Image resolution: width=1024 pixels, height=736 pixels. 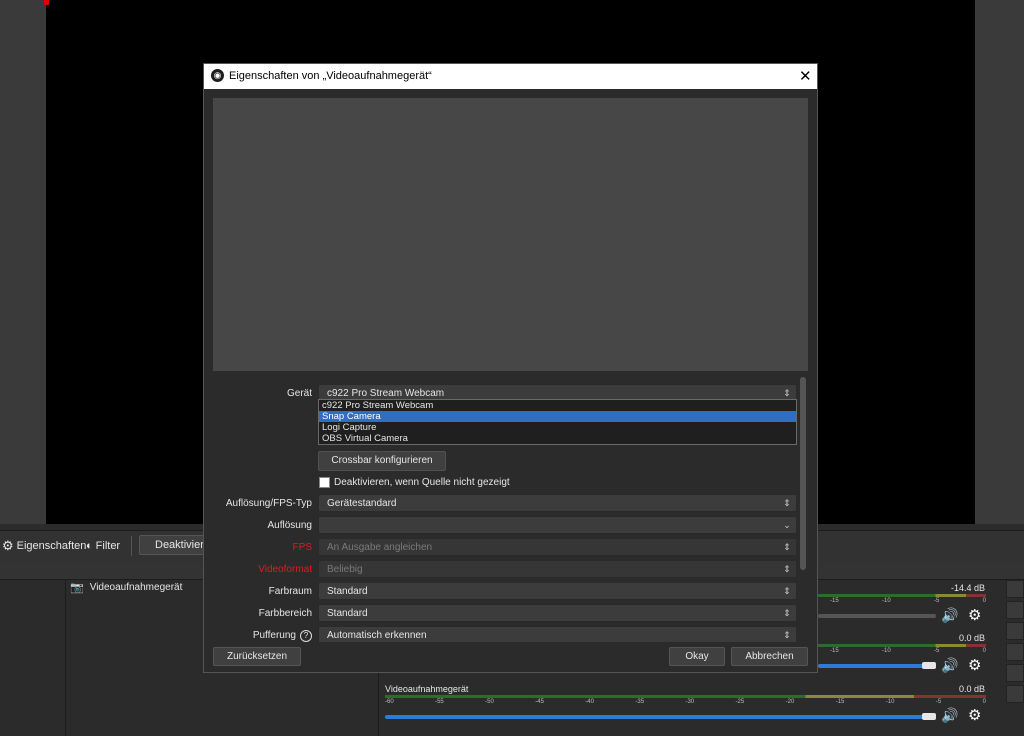 I want to click on camera-icon: 📷, so click(x=77, y=588).